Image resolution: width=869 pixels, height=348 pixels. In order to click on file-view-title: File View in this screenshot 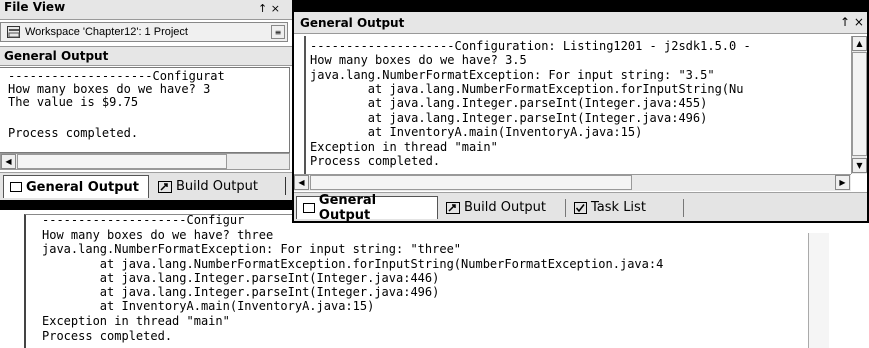, I will do `click(35, 7)`.